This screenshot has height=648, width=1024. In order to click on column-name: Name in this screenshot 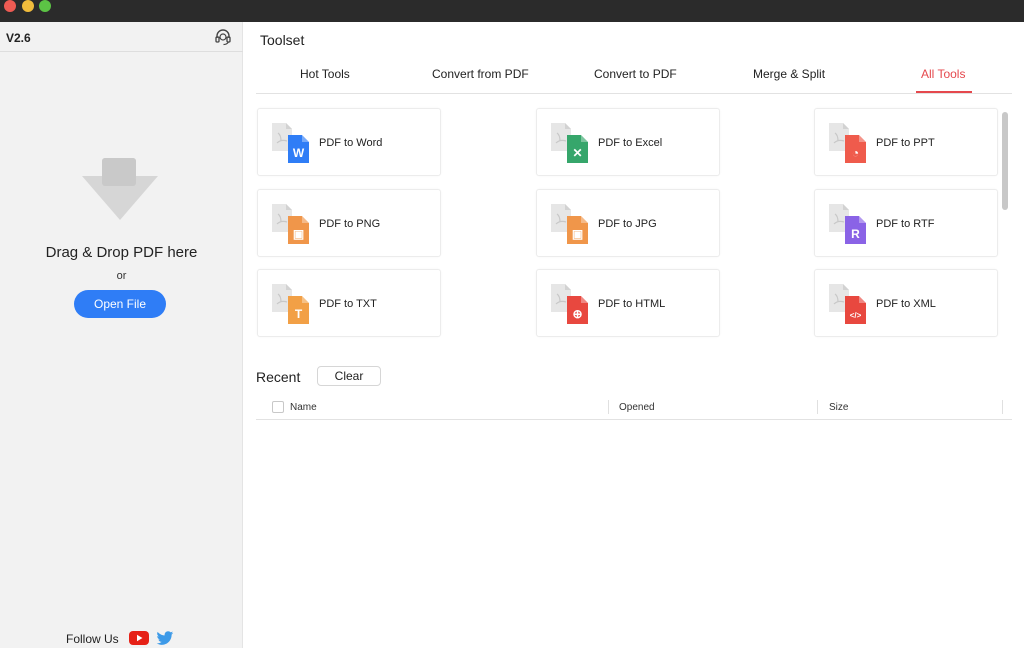, I will do `click(303, 407)`.